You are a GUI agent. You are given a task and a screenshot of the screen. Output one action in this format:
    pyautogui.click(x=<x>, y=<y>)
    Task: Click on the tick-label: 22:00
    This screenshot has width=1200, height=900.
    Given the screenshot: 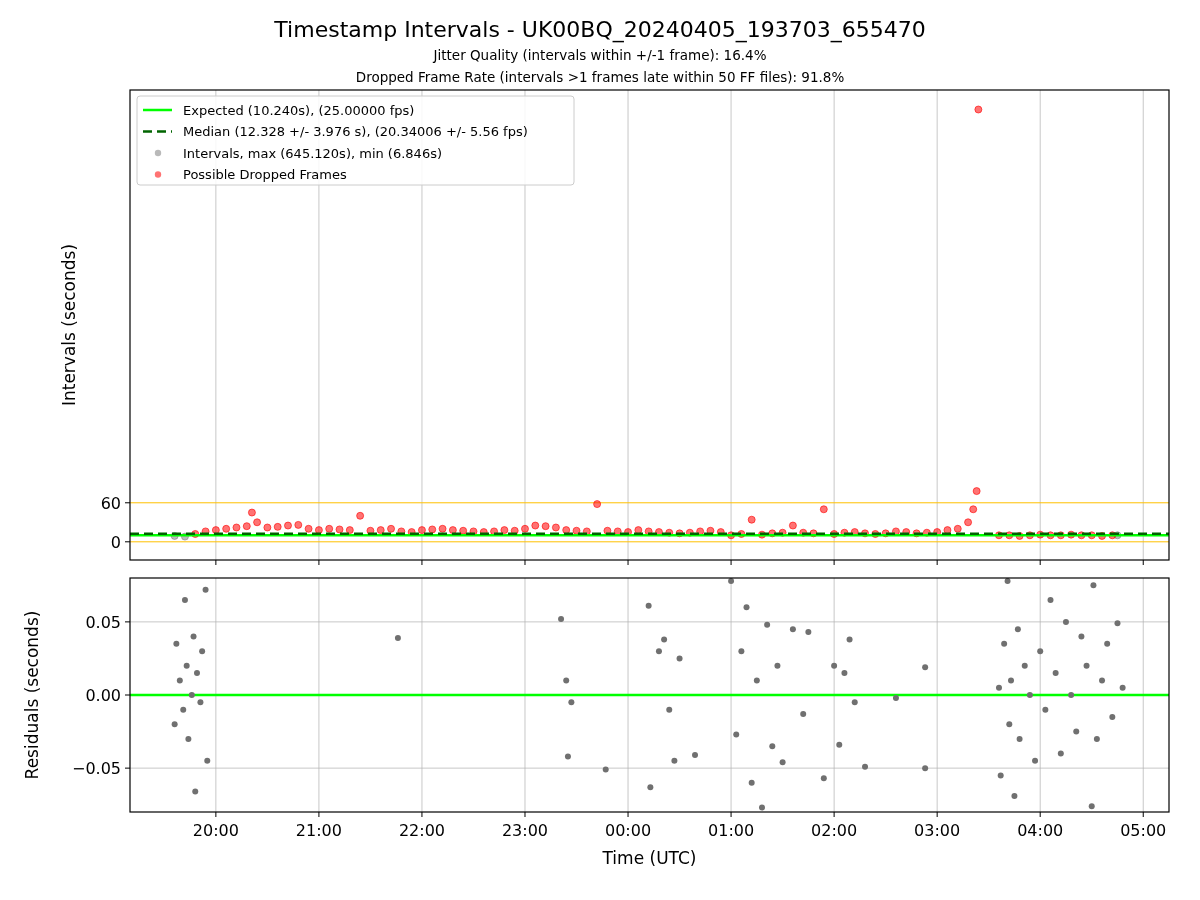 What is the action you would take?
    pyautogui.click(x=421, y=830)
    